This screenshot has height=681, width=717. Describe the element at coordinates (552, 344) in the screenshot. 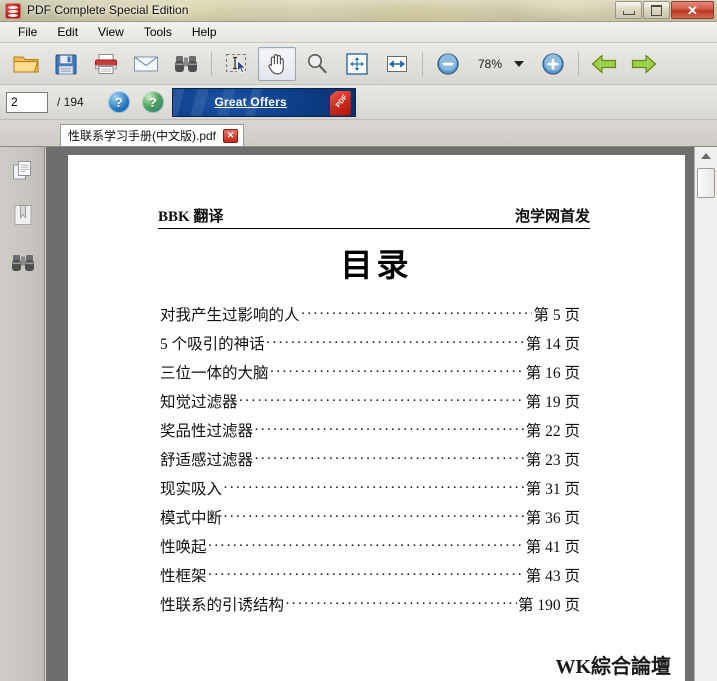

I see `toc-entry-page: 第 14 页` at that location.